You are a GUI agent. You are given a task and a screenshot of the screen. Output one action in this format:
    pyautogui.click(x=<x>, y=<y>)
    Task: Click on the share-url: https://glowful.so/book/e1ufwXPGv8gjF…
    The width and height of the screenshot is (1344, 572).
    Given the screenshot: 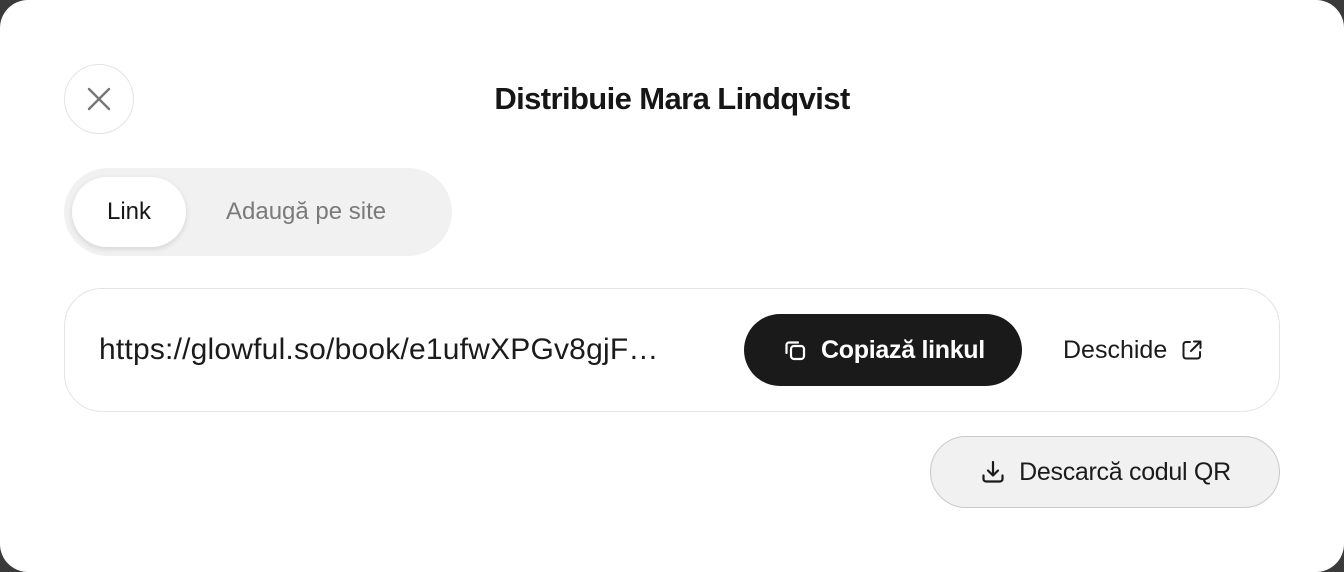 What is the action you would take?
    pyautogui.click(x=414, y=350)
    